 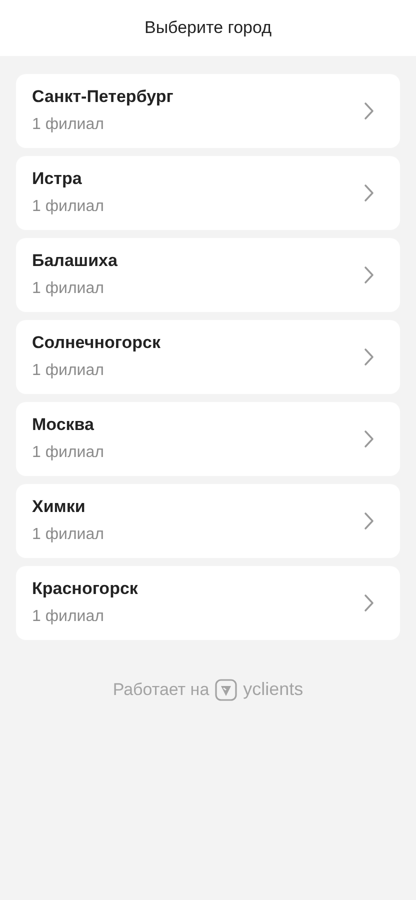 I want to click on page-title: Выберите город, so click(x=208, y=28).